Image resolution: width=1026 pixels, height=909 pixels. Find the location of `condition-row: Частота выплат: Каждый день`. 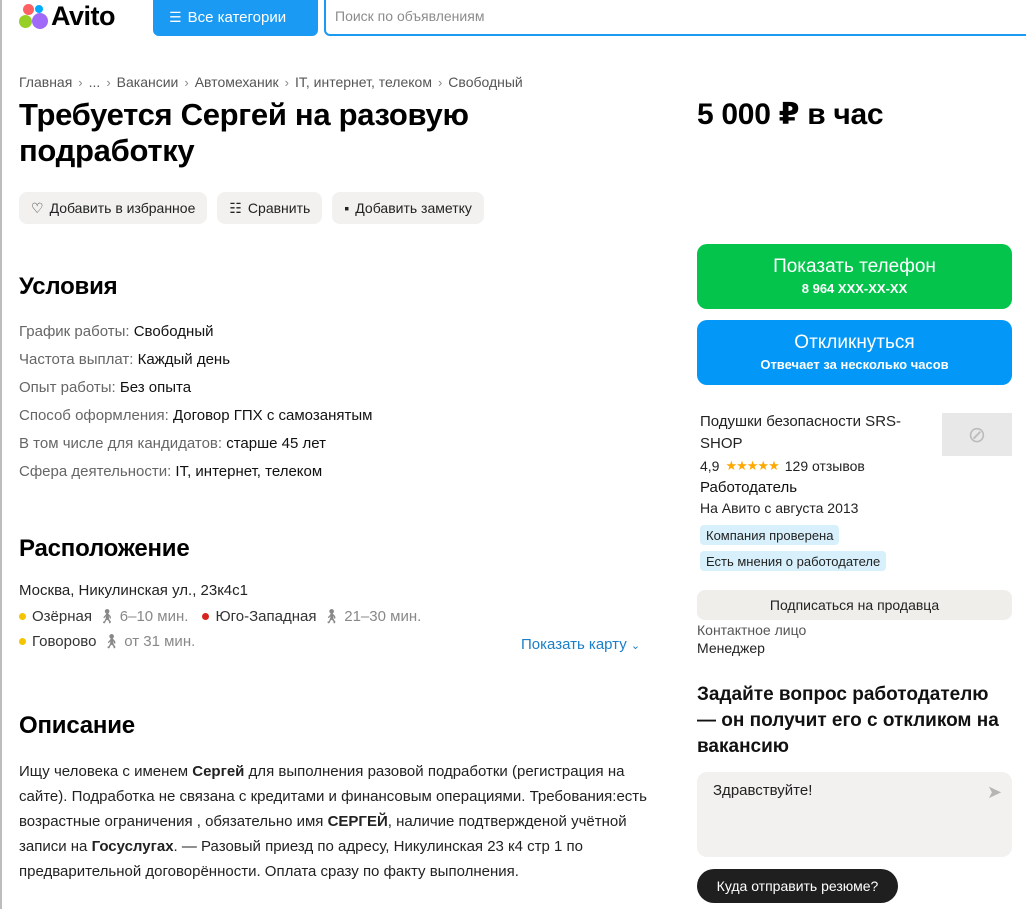

condition-row: Частота выплат: Каждый день is located at coordinates (195, 360).